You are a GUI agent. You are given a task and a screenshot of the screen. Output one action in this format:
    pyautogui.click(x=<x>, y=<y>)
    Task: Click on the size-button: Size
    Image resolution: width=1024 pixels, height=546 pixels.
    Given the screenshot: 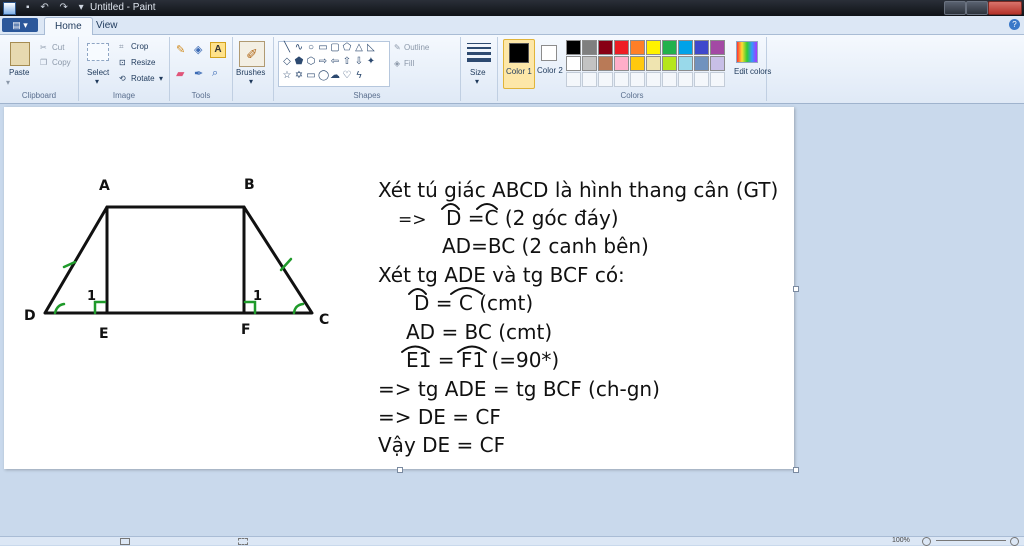 What is the action you would take?
    pyautogui.click(x=478, y=72)
    